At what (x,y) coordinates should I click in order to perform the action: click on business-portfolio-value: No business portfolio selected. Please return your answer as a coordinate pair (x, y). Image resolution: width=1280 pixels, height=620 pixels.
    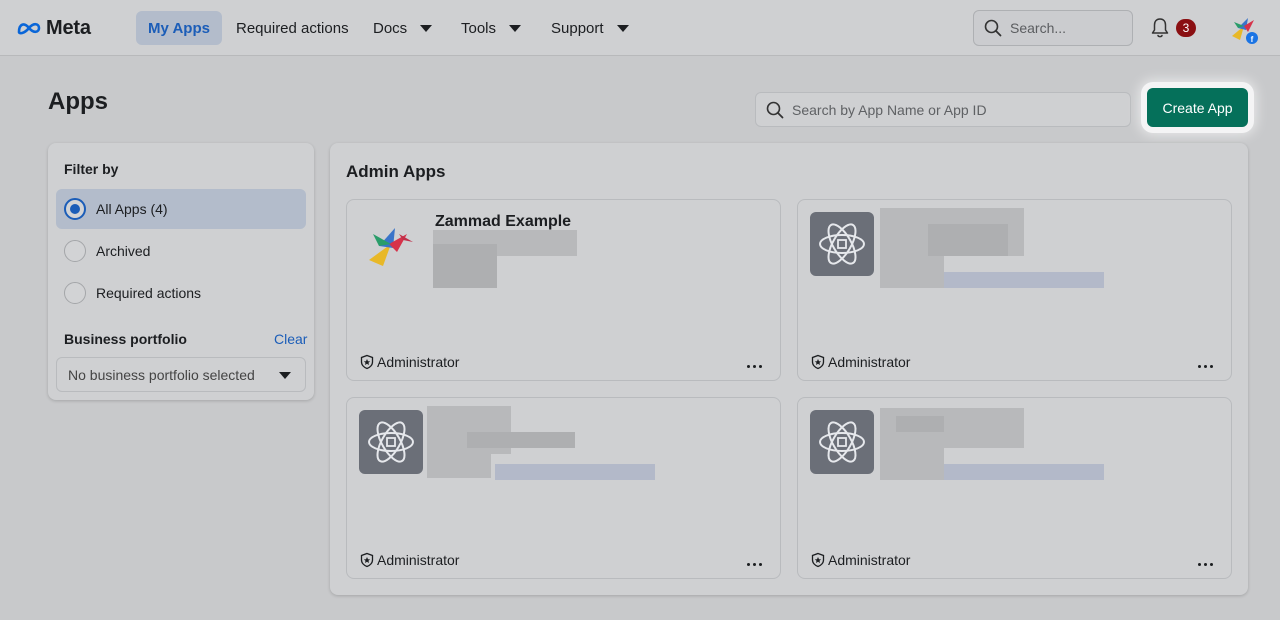
    Looking at the image, I should click on (161, 374).